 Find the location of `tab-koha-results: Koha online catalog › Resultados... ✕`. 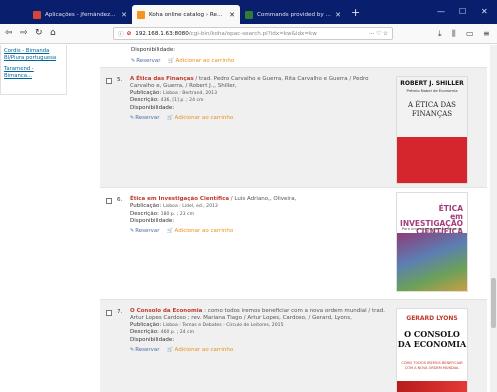

tab-koha-results: Koha online catalog › Resultados... ✕ is located at coordinates (186, 14).